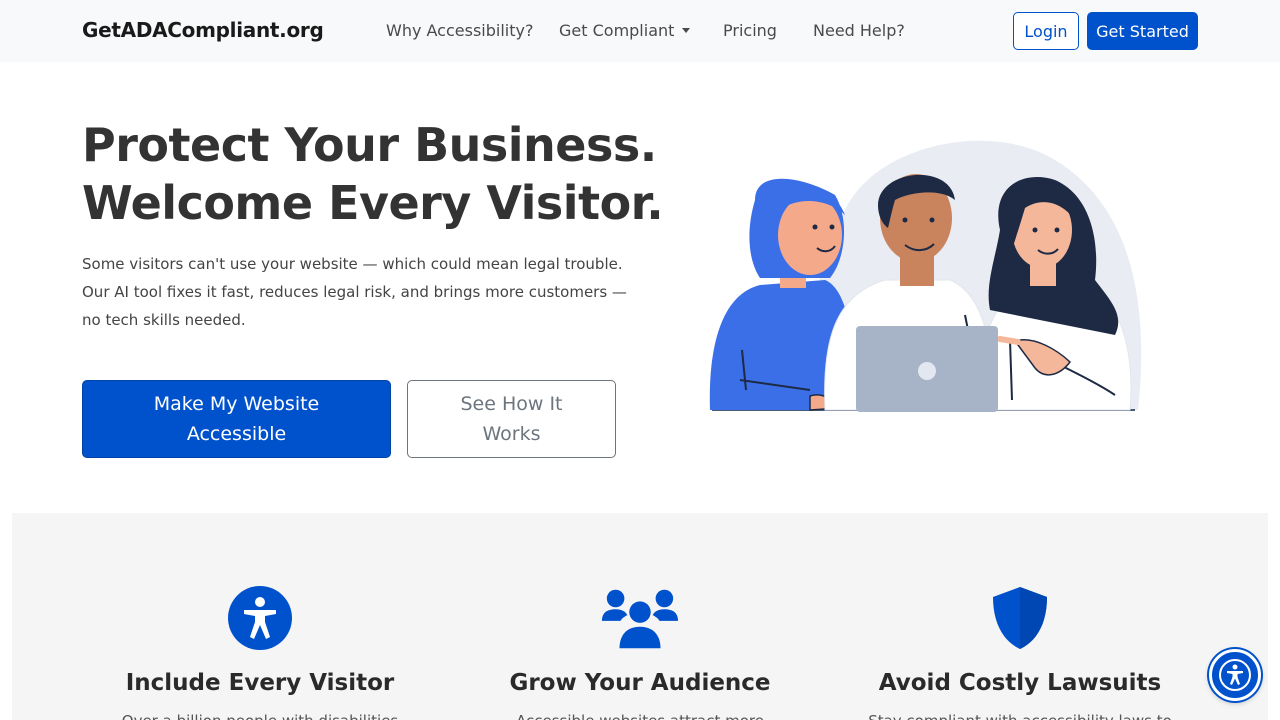  What do you see at coordinates (859, 30) in the screenshot?
I see `nav-link-need-help: Need Help?` at bounding box center [859, 30].